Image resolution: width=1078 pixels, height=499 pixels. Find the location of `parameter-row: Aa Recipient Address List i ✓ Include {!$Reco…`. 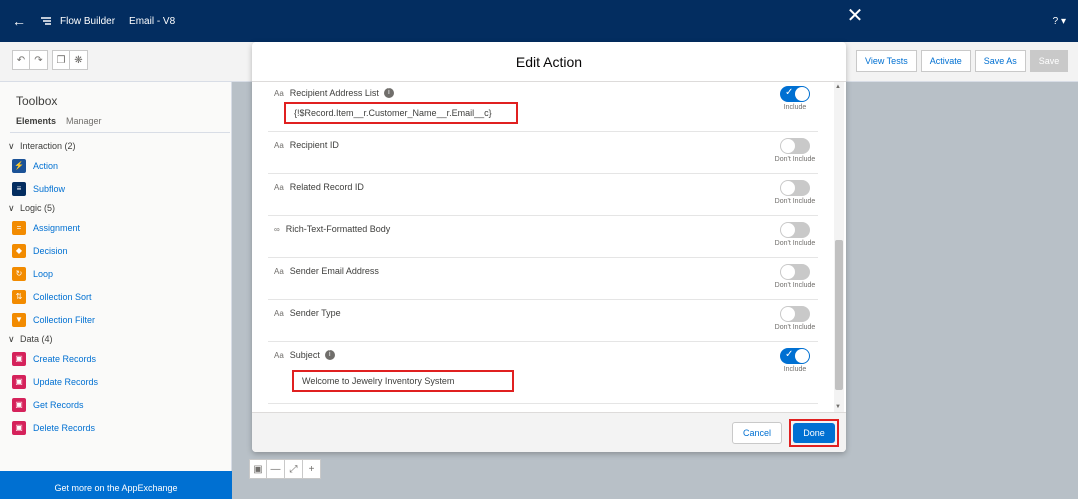

parameter-row: Aa Recipient Address List i ✓ Include {!$Reco… is located at coordinates (543, 107).